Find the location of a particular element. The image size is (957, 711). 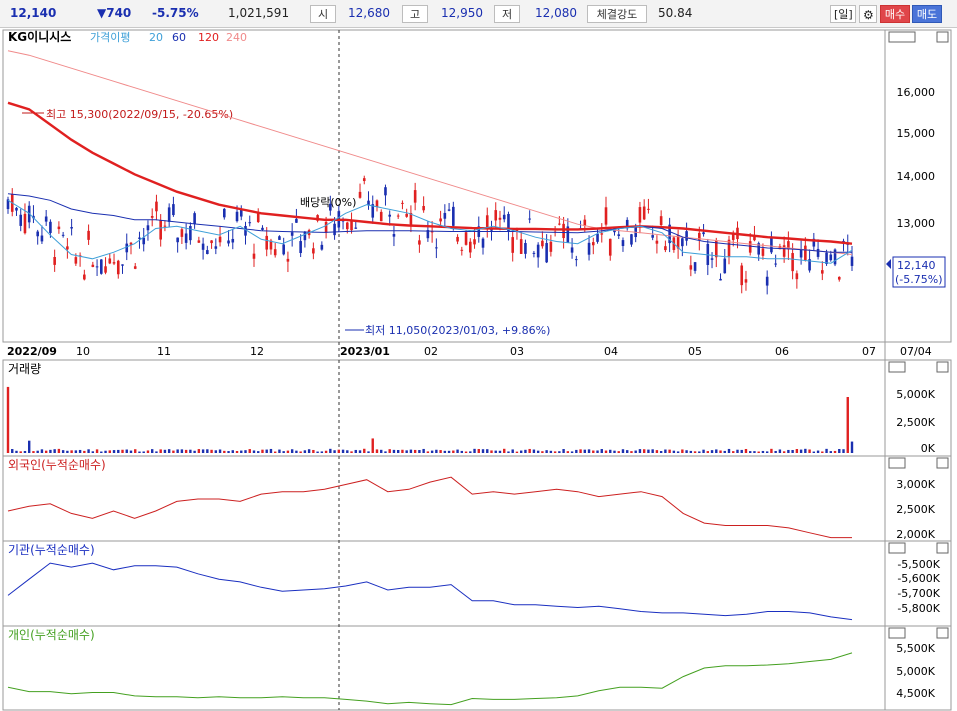

institution-size-icon is located at coordinates (897, 548).